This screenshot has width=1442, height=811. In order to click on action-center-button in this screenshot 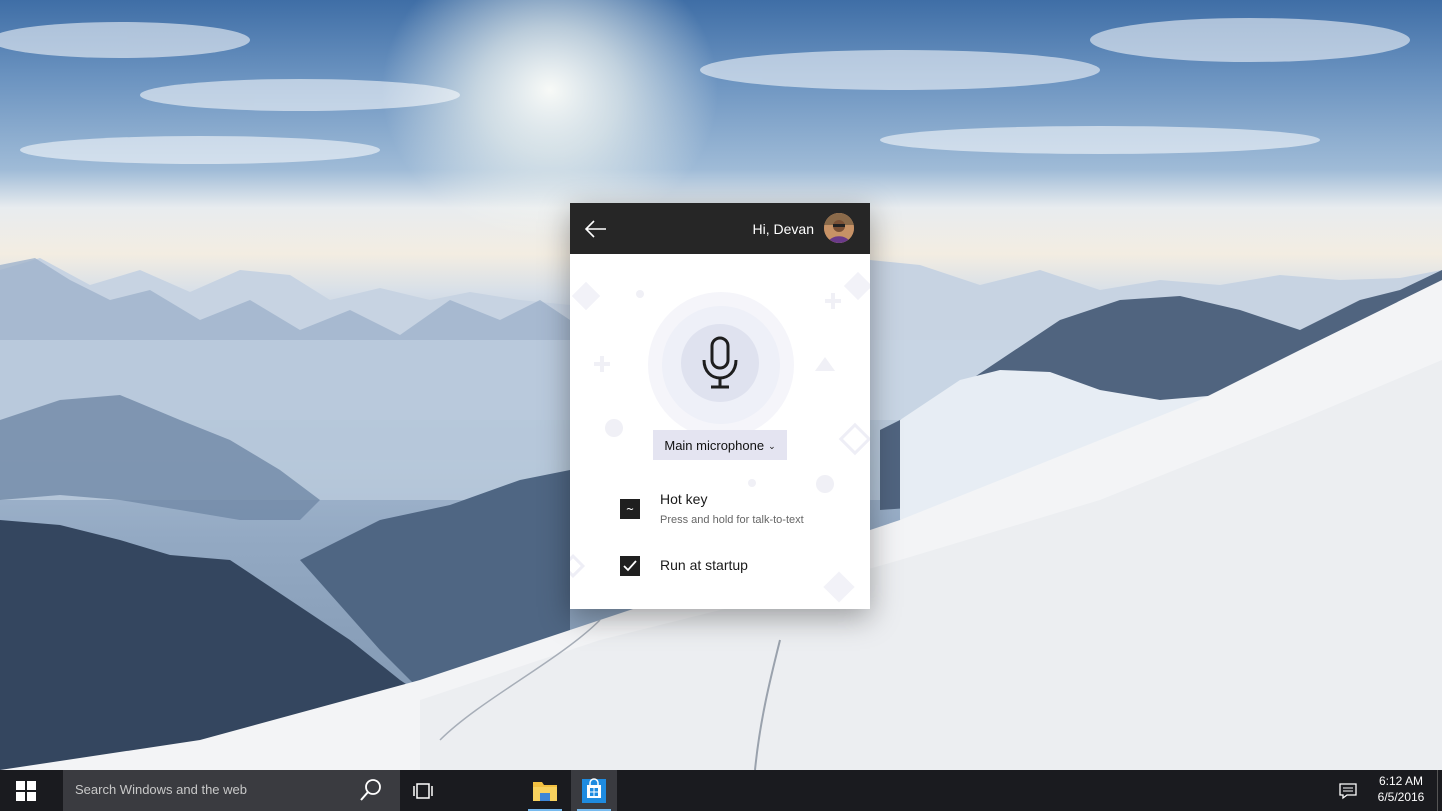, I will do `click(1348, 790)`.